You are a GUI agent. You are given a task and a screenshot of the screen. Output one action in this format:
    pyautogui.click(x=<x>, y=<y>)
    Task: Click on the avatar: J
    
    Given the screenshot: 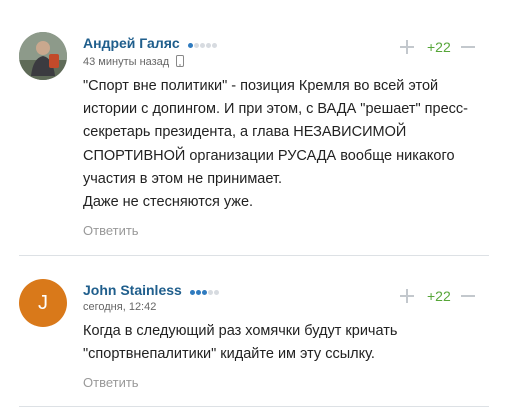 What is the action you would take?
    pyautogui.click(x=43, y=303)
    